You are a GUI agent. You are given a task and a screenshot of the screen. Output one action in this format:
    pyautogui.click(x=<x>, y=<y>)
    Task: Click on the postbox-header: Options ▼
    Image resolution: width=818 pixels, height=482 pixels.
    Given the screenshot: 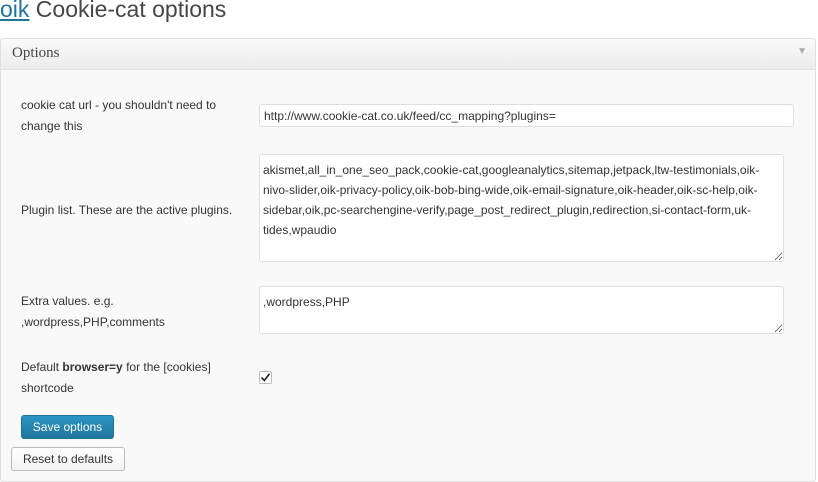 What is the action you would take?
    pyautogui.click(x=408, y=54)
    